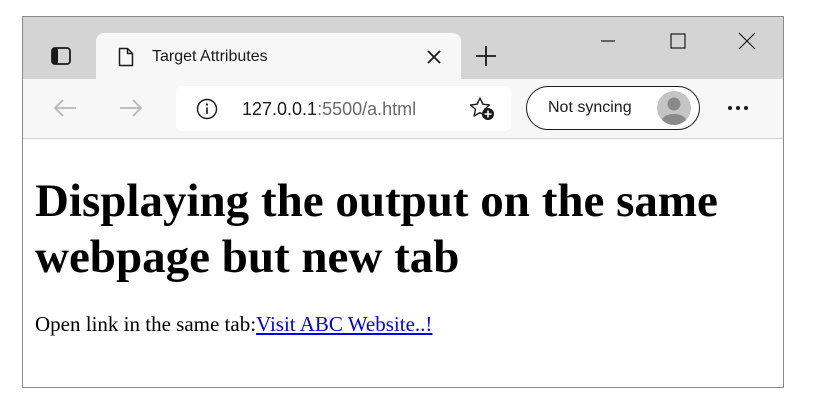  I want to click on maximize-button, so click(678, 41).